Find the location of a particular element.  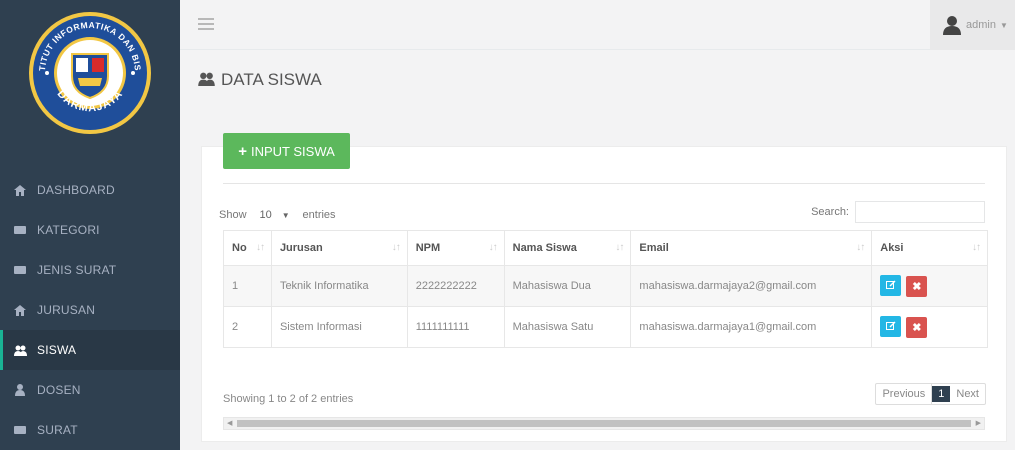

cell-jurusan: Sistem Informasi is located at coordinates (339, 327).